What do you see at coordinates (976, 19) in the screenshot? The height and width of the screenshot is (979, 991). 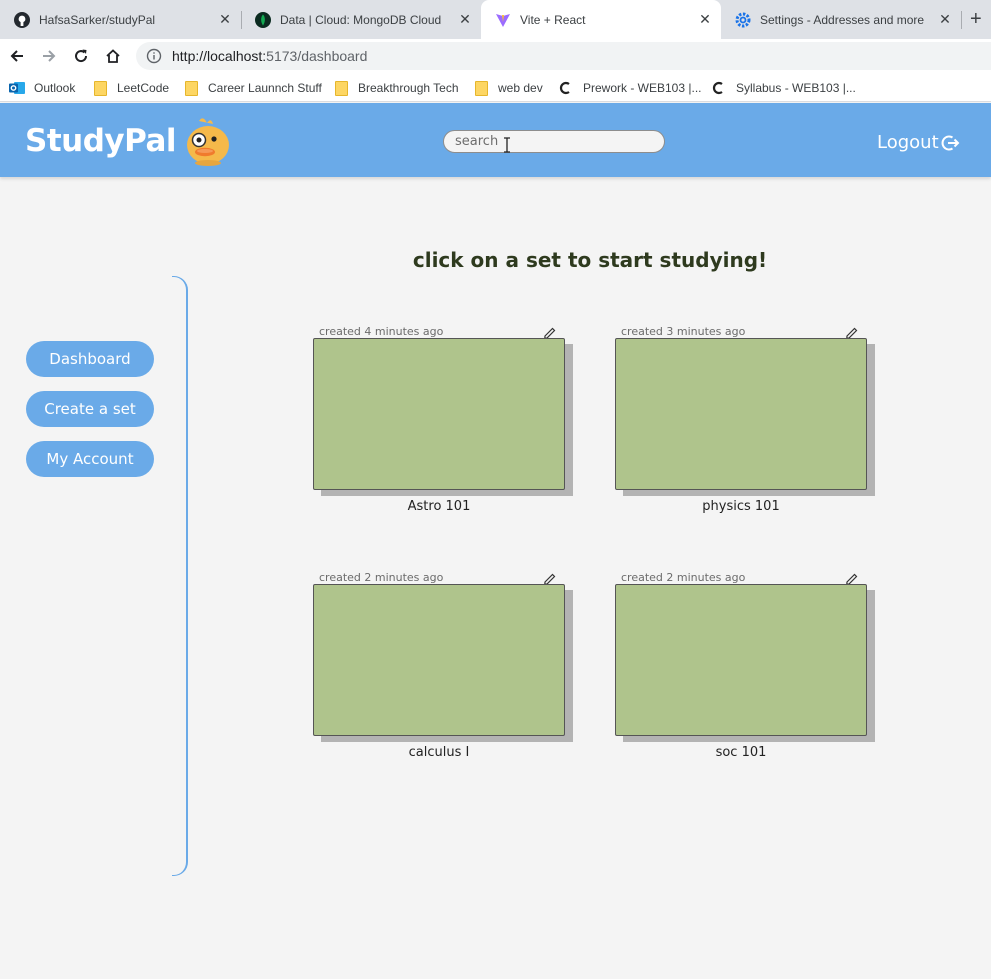 I see `new-tab-plus-icon: +` at bounding box center [976, 19].